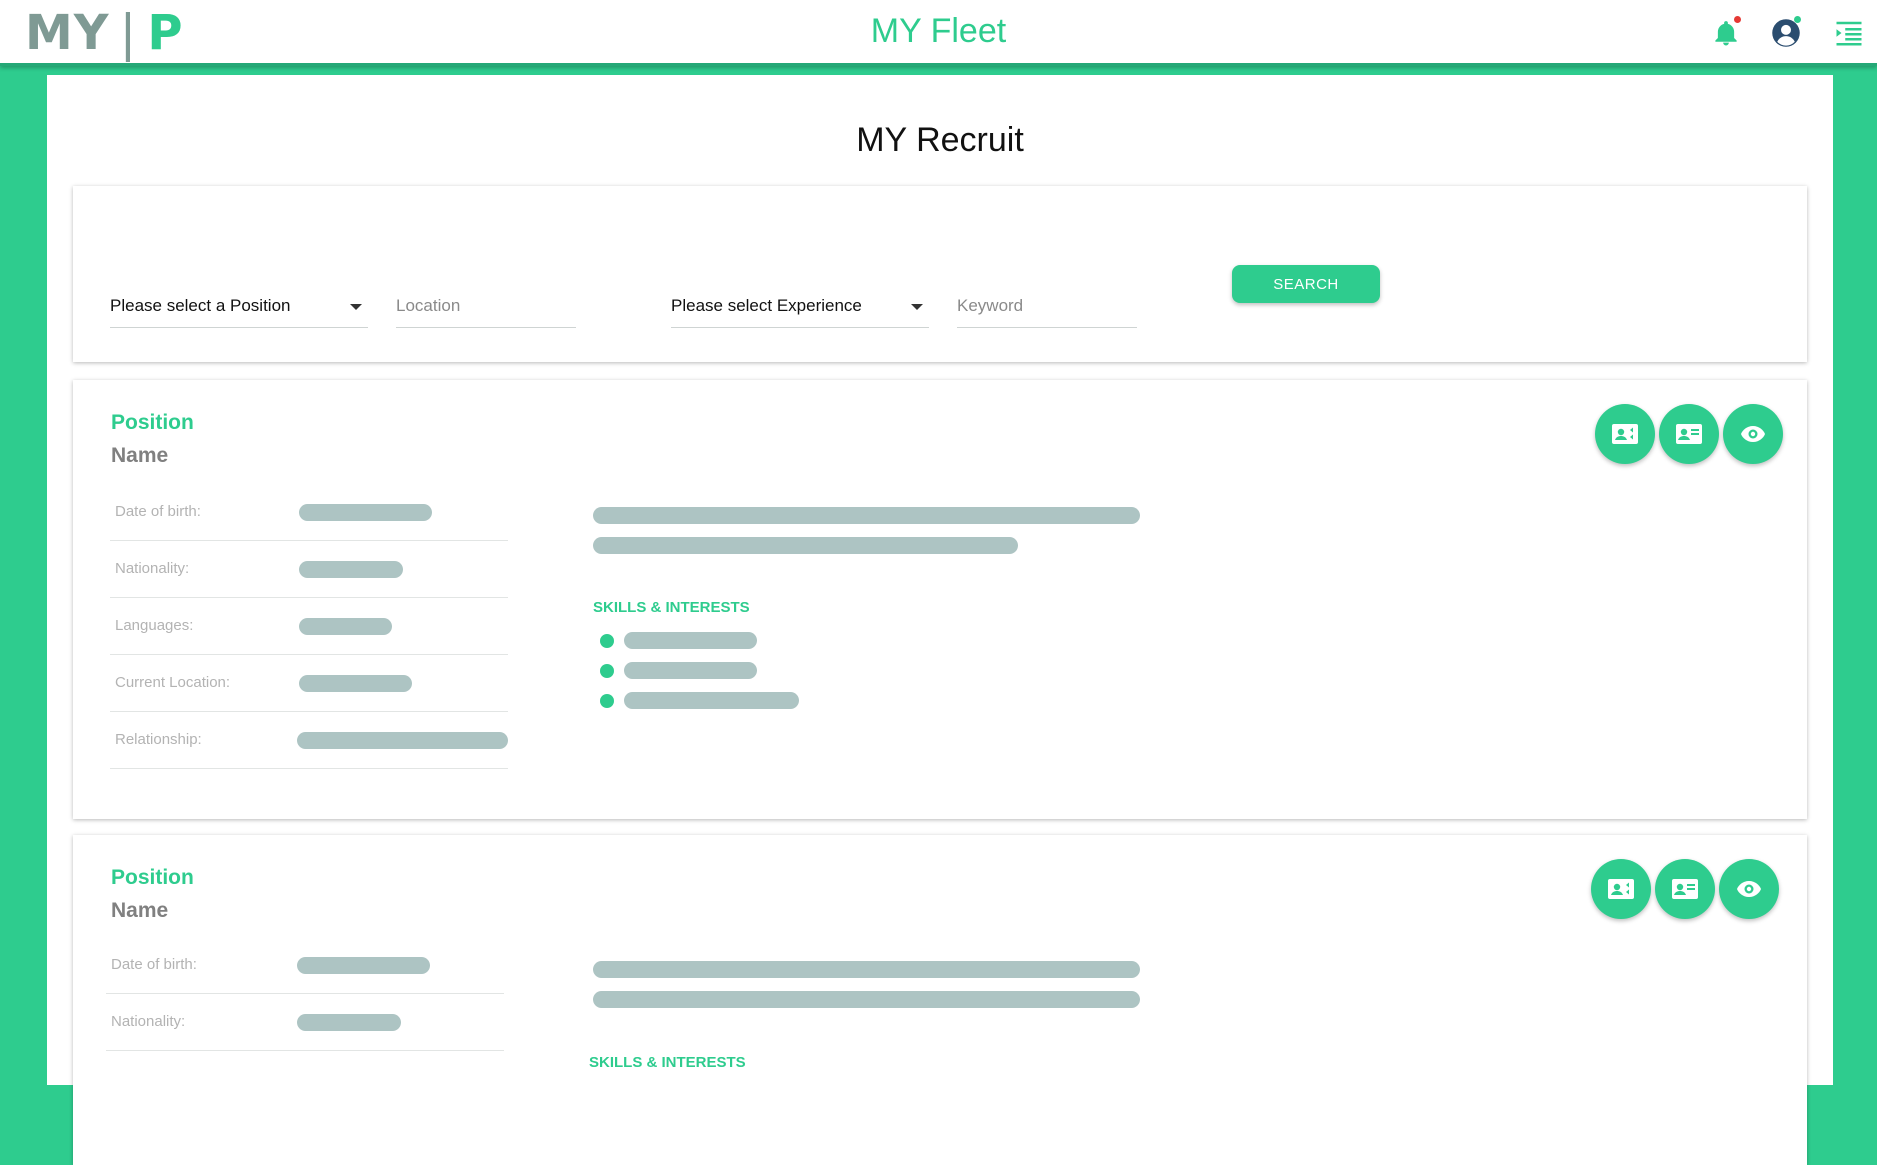  I want to click on menu-icon, so click(1849, 33).